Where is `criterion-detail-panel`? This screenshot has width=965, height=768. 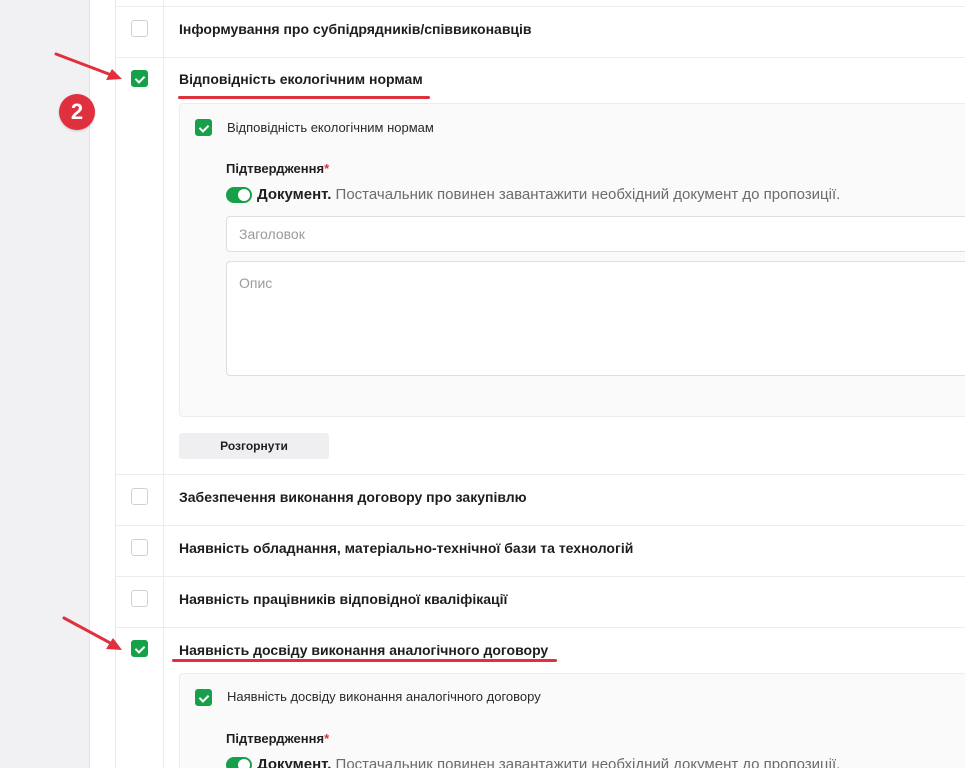 criterion-detail-panel is located at coordinates (572, 720).